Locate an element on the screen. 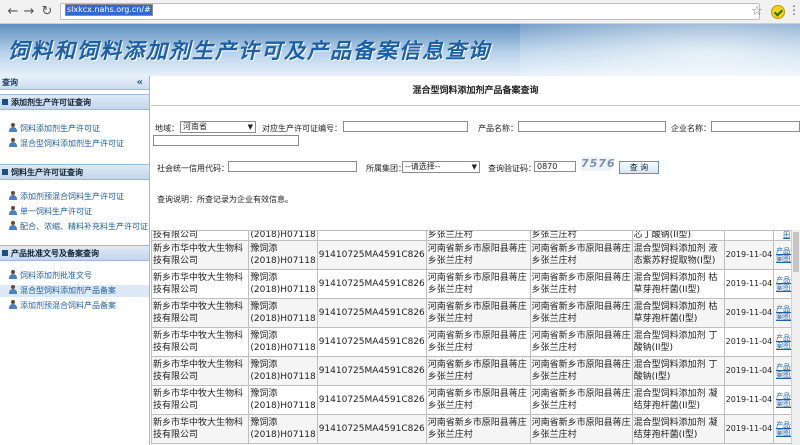 Image resolution: width=800 pixels, height=445 pixels. collapse-icon: « is located at coordinates (140, 82).